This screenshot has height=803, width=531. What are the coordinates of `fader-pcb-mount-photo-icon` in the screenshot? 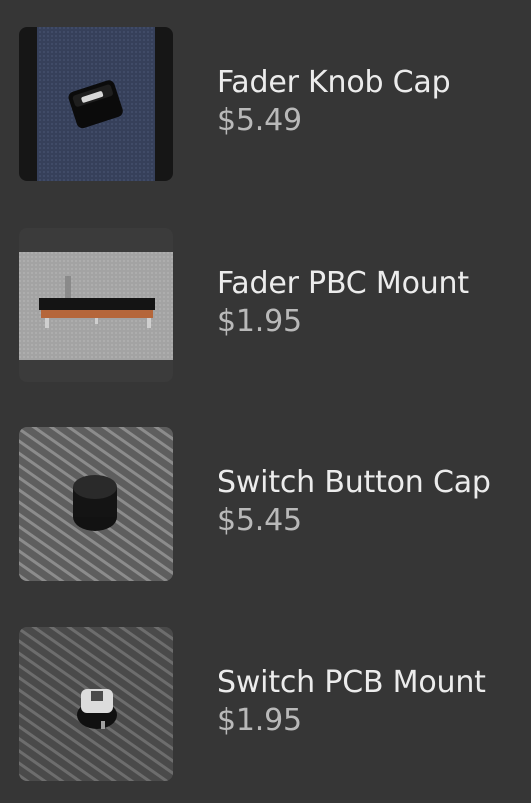 It's located at (96, 305).